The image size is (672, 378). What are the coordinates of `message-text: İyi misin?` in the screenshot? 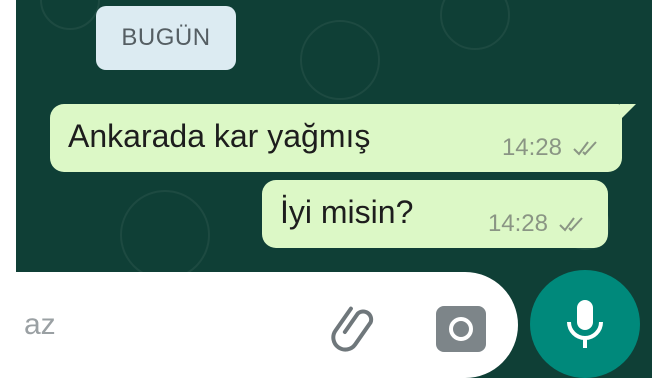 It's located at (347, 212).